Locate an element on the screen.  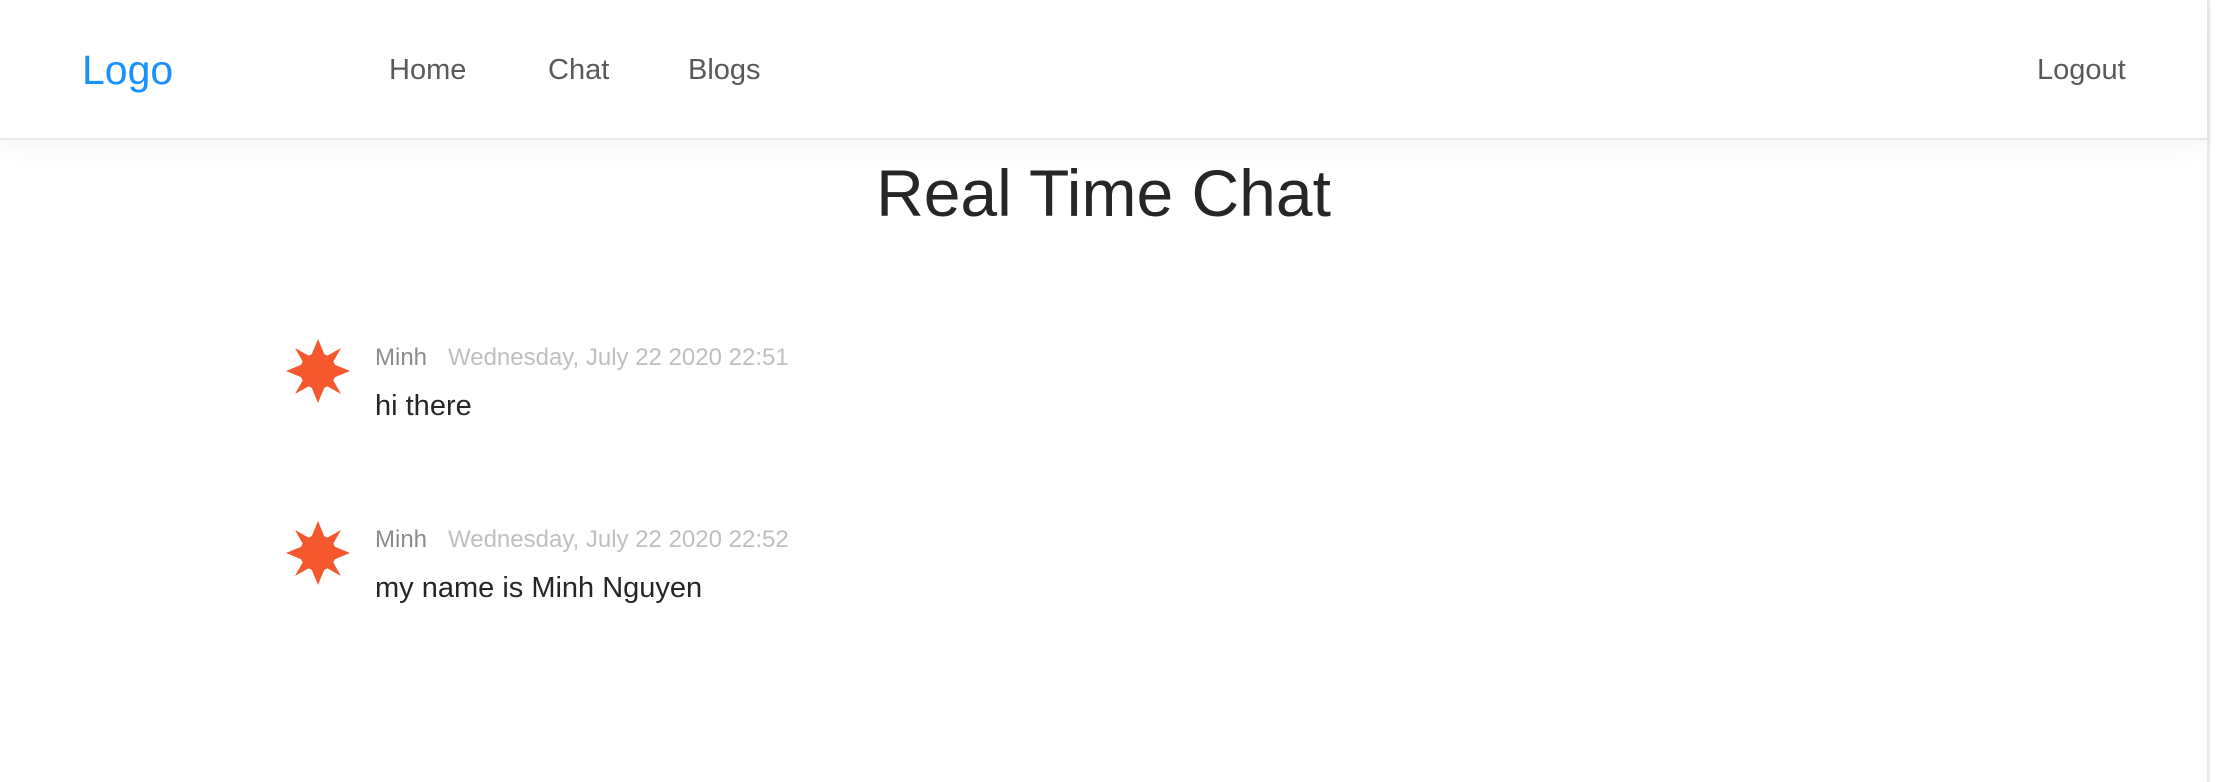
message-content: hi there is located at coordinates (423, 406).